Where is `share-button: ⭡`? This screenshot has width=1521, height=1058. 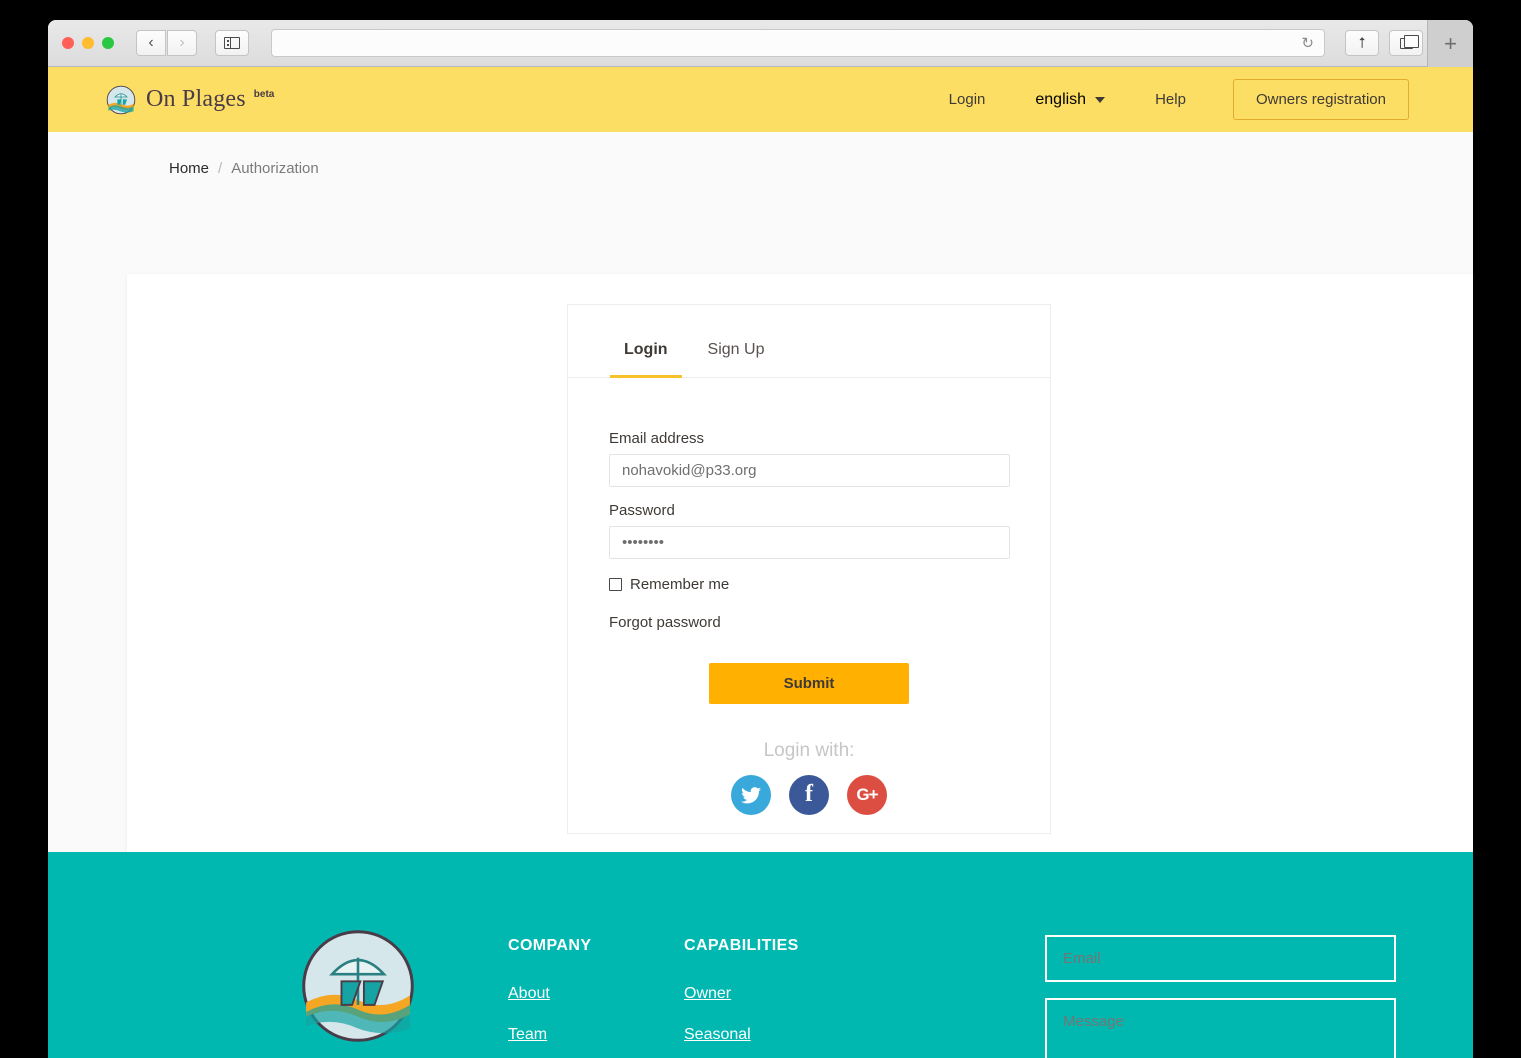 share-button: ⭡ is located at coordinates (1362, 43).